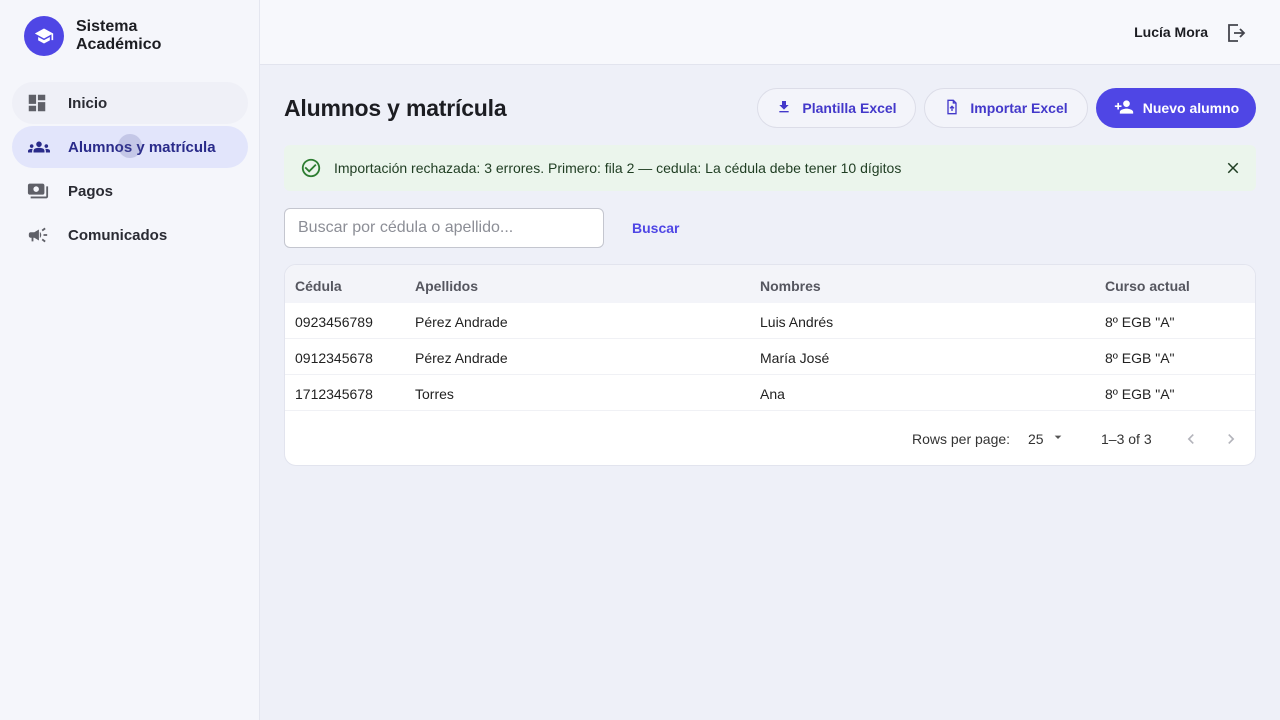 The width and height of the screenshot is (1280, 720). Describe the element at coordinates (770, 439) in the screenshot. I see `pagination: Rows per page: 25 1–3 of 3` at that location.